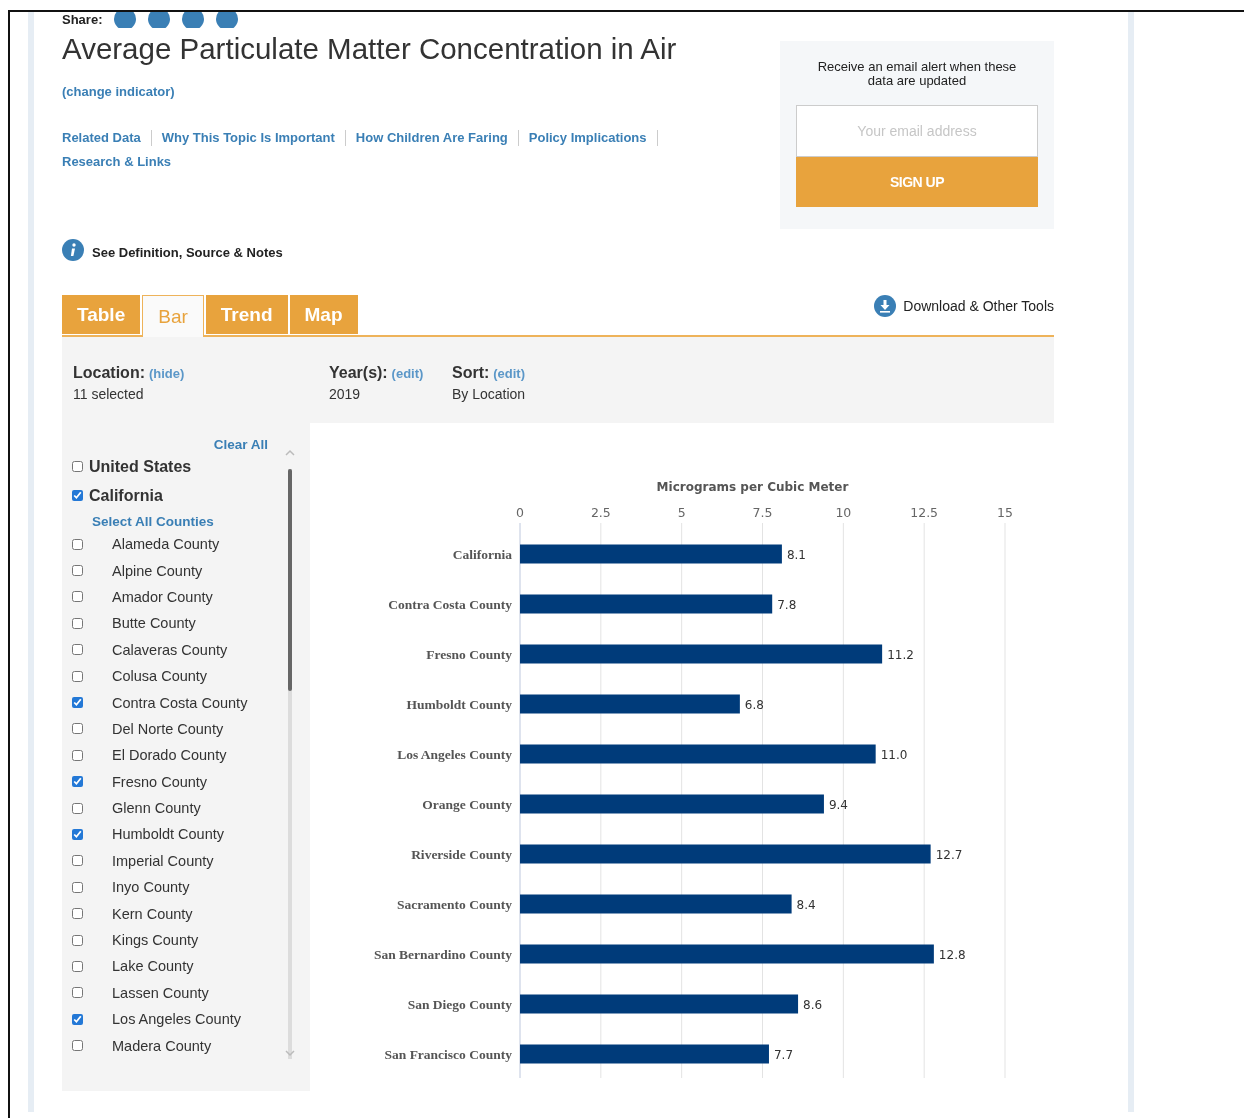 This screenshot has height=1120, width=1244. What do you see at coordinates (163, 860) in the screenshot?
I see `county-label: Imperial County` at bounding box center [163, 860].